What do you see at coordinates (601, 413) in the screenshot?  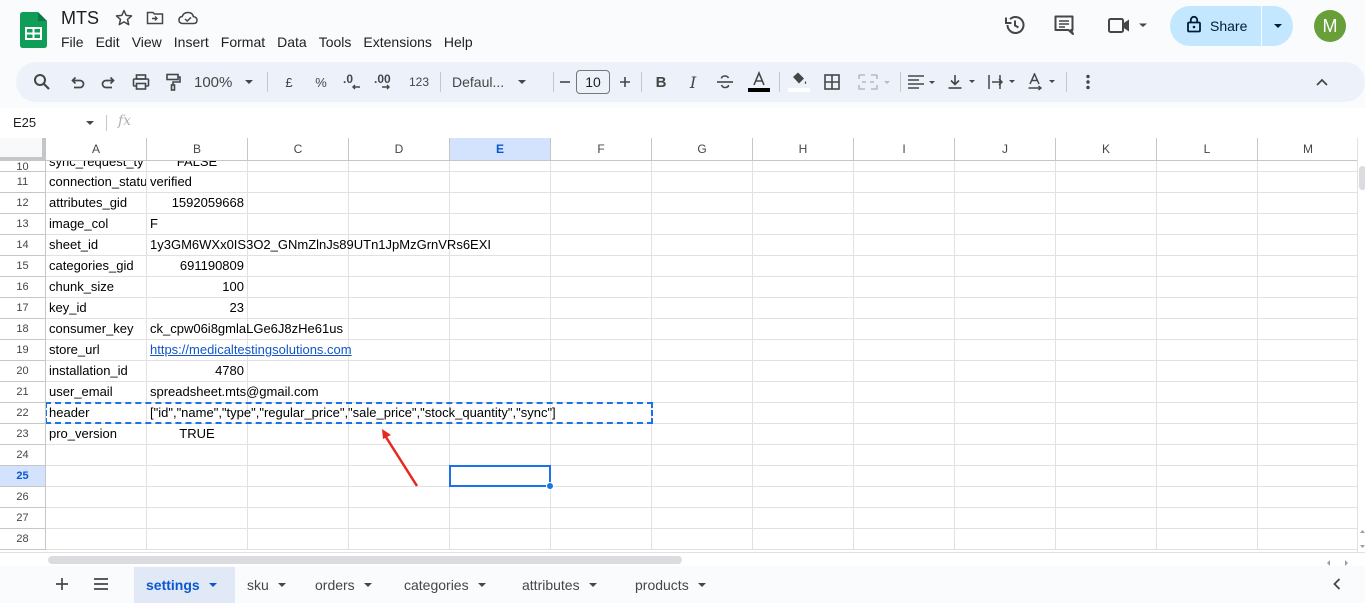 I see `cell-f22` at bounding box center [601, 413].